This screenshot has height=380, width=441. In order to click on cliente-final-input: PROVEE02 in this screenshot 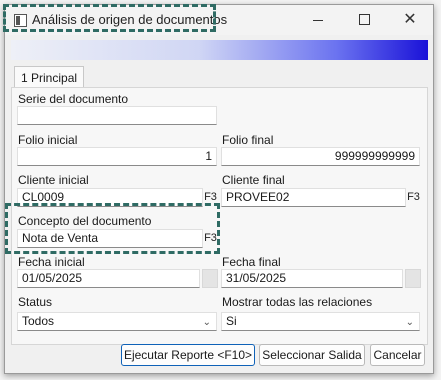, I will do `click(313, 197)`.